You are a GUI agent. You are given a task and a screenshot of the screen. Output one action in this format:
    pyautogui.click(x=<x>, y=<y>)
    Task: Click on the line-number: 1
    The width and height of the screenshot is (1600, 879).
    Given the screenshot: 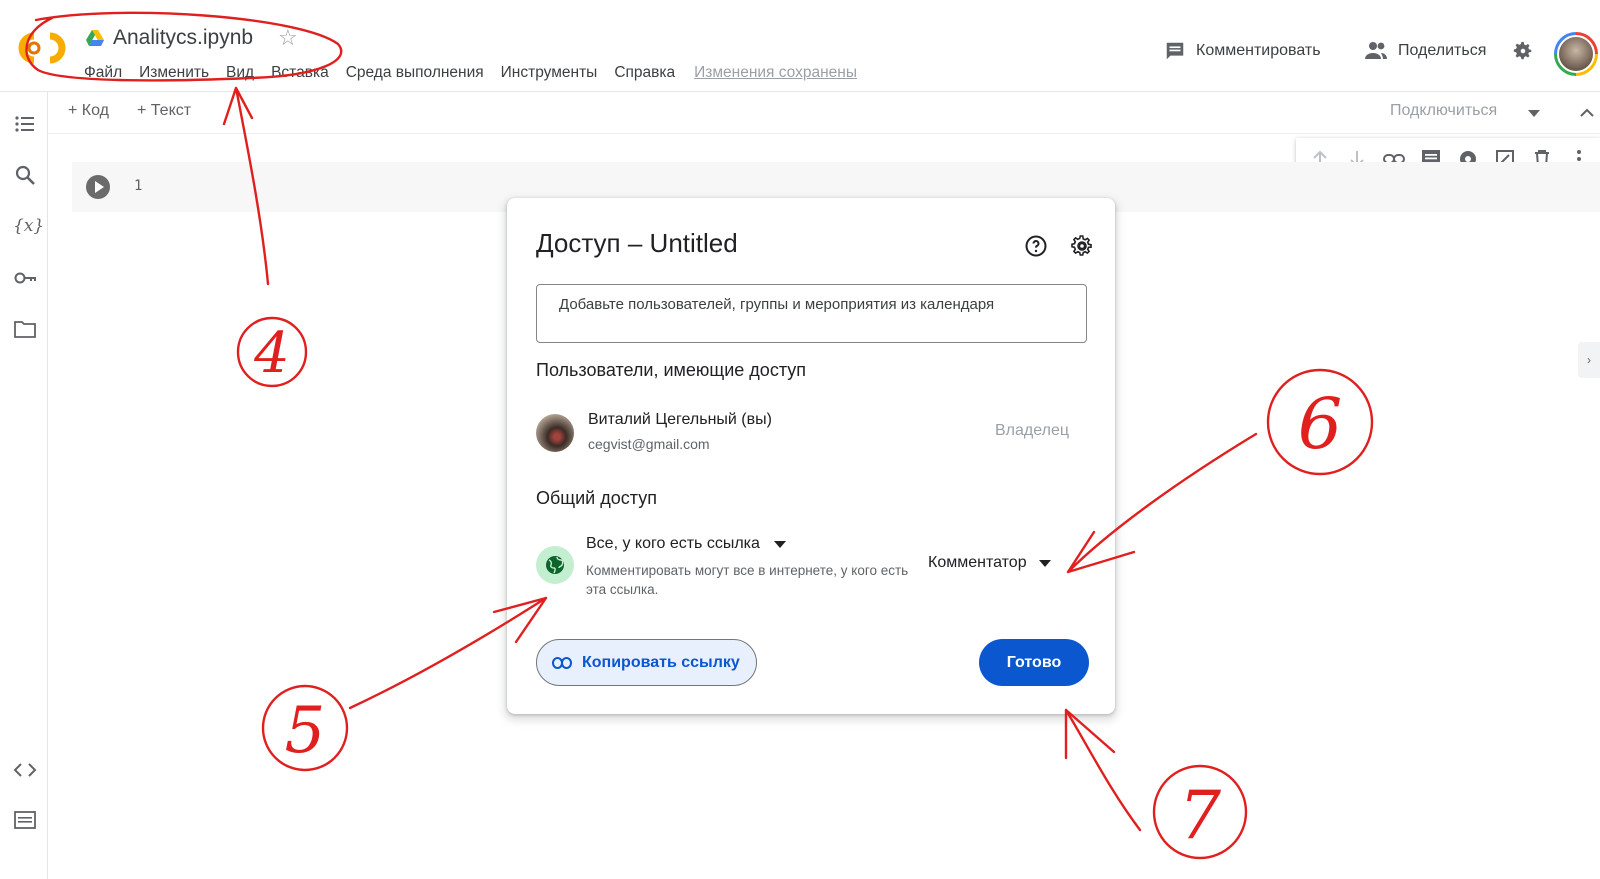 What is the action you would take?
    pyautogui.click(x=138, y=186)
    